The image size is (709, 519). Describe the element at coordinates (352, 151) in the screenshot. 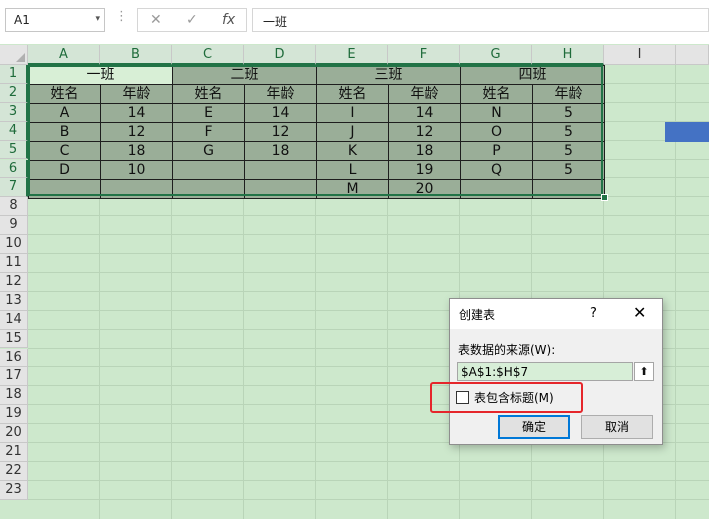

I see `table-cell: K` at that location.